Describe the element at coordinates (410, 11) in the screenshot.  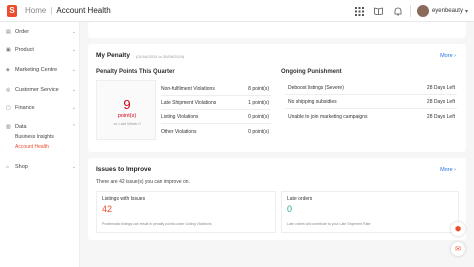
I see `header-divider` at that location.